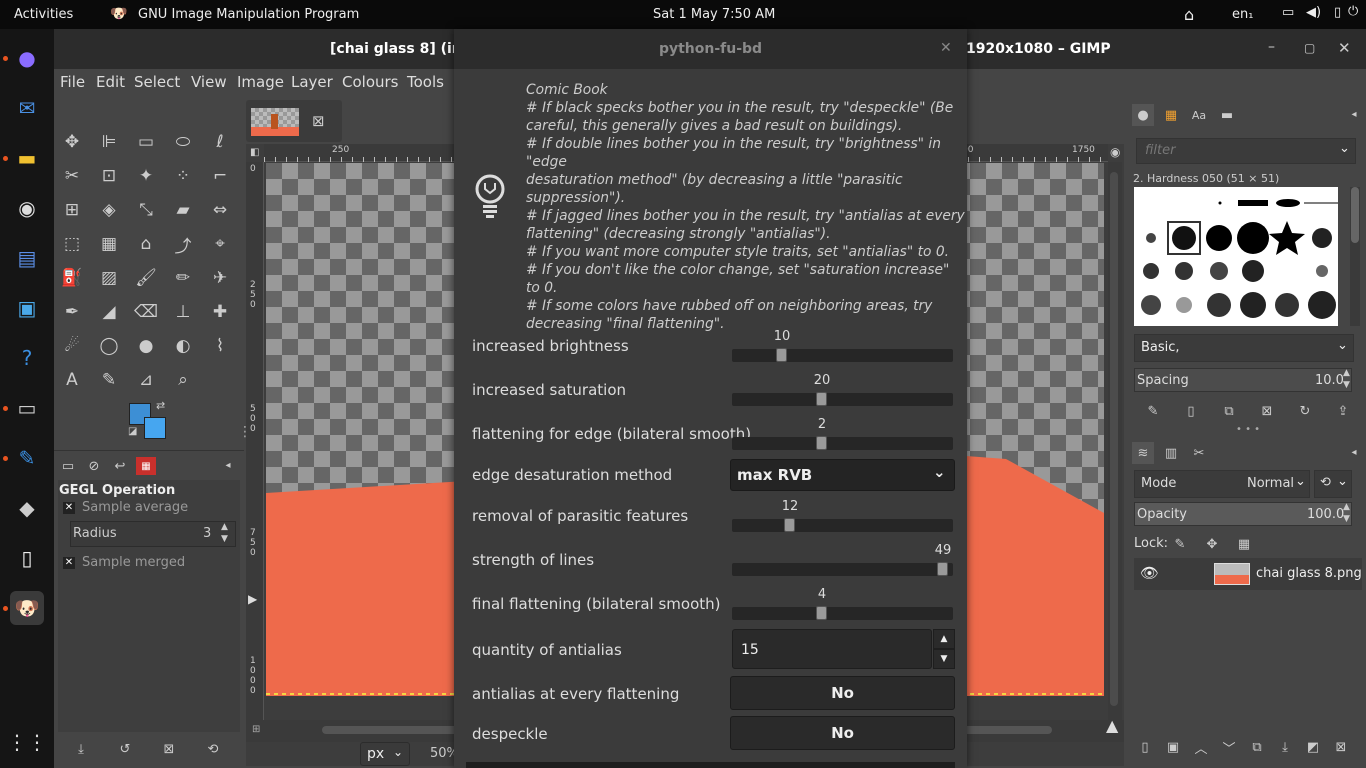  Describe the element at coordinates (1153, 411) in the screenshot. I see `edit-brush-icon: ✎` at that location.